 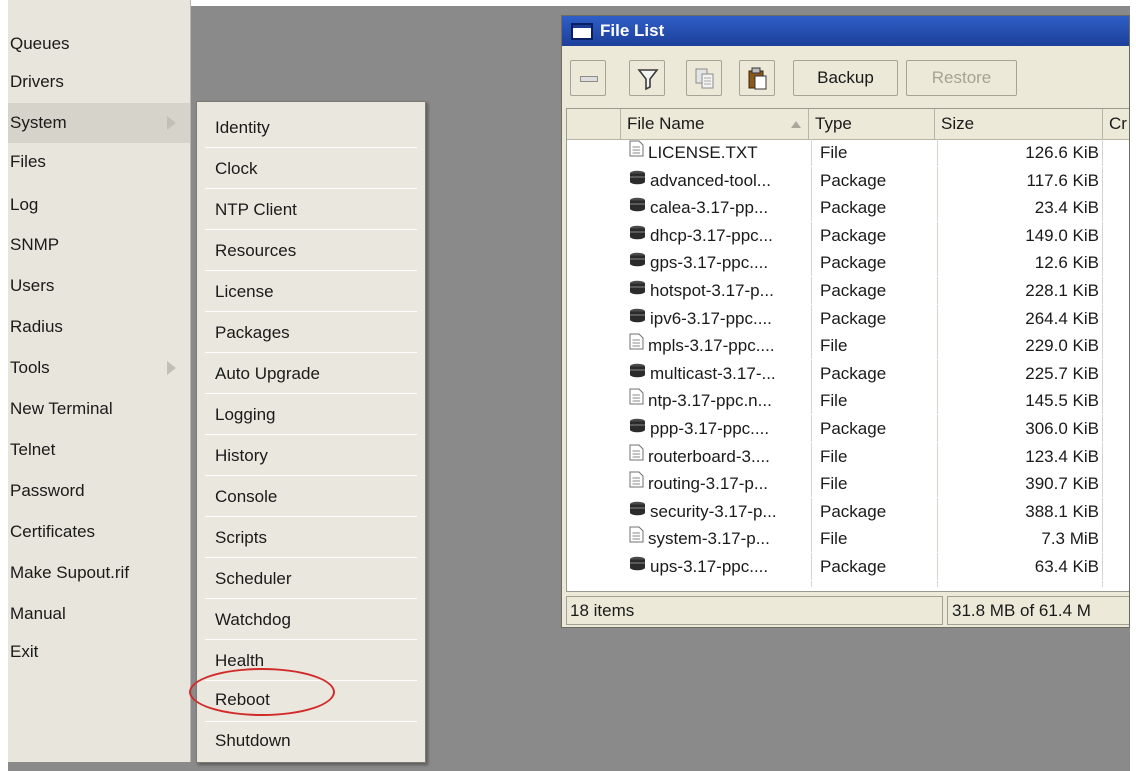 I want to click on filter-button, so click(x=647, y=78).